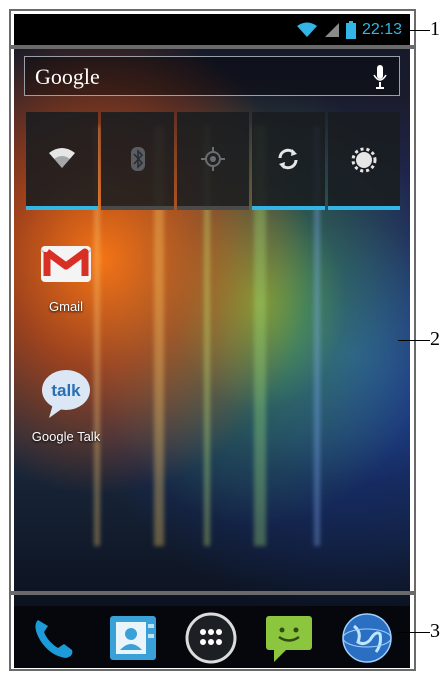  What do you see at coordinates (212, 28) in the screenshot?
I see `region-frame-status` at bounding box center [212, 28].